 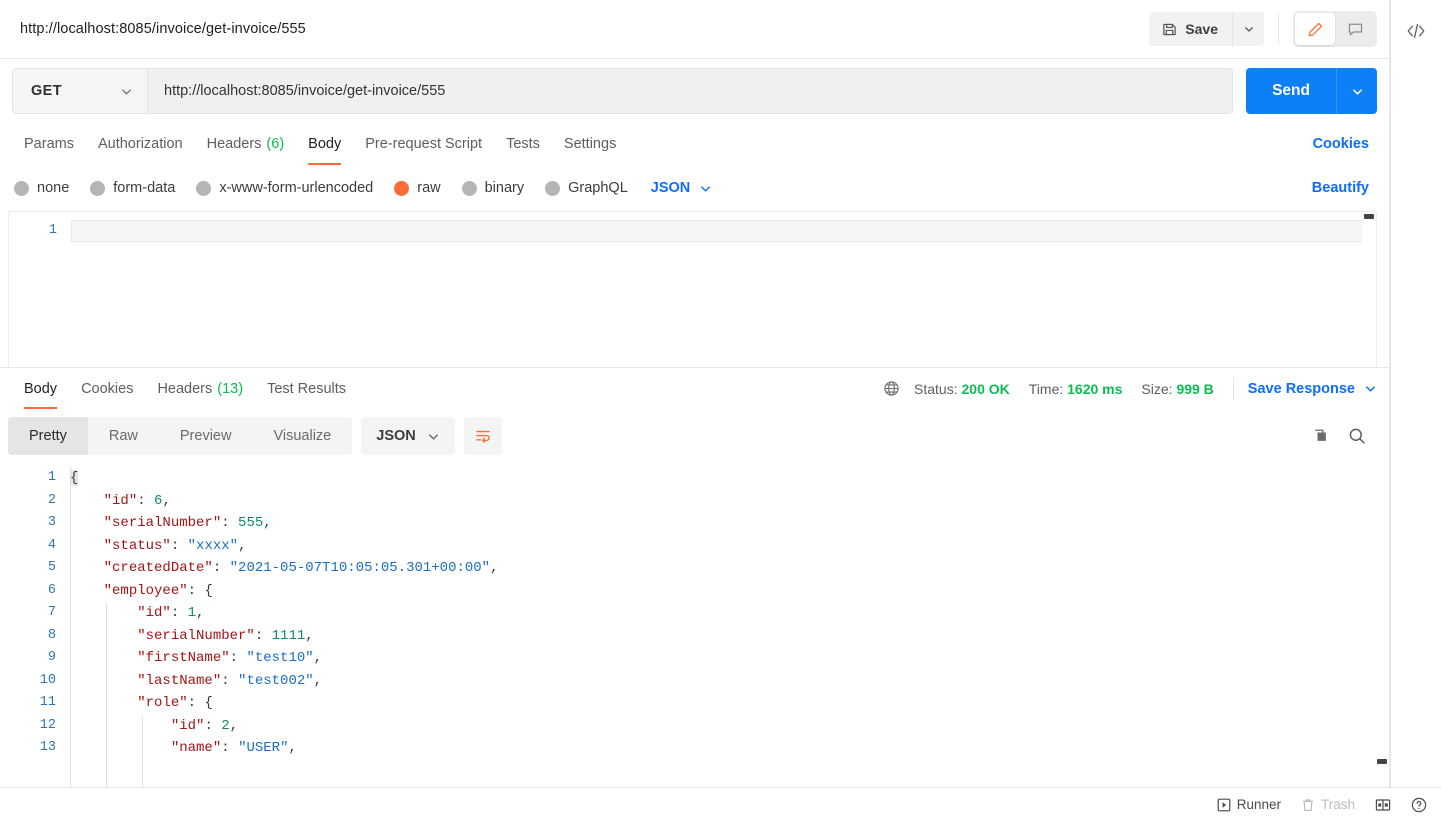 What do you see at coordinates (985, 388) in the screenshot?
I see `status-value: 200 OK` at bounding box center [985, 388].